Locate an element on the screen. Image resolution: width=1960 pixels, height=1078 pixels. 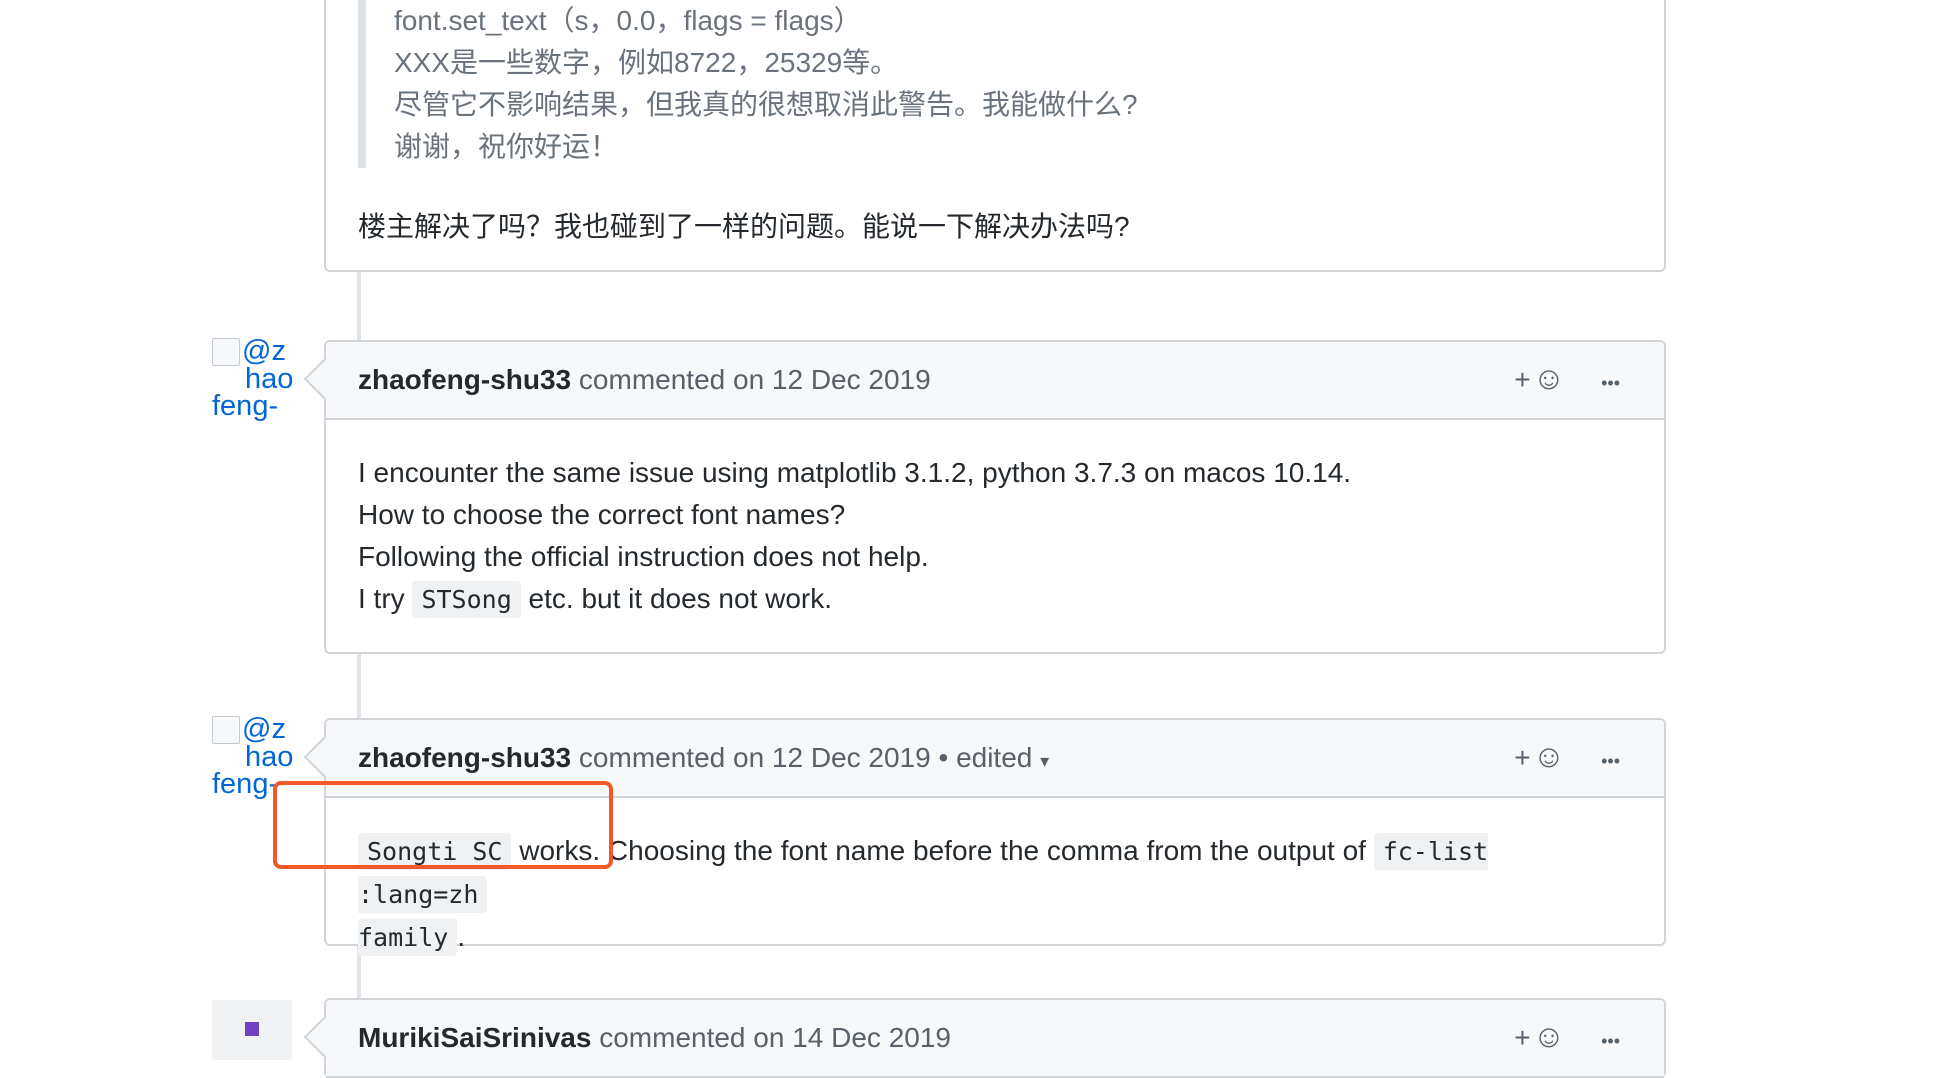
comment-line: family. is located at coordinates (995, 937).